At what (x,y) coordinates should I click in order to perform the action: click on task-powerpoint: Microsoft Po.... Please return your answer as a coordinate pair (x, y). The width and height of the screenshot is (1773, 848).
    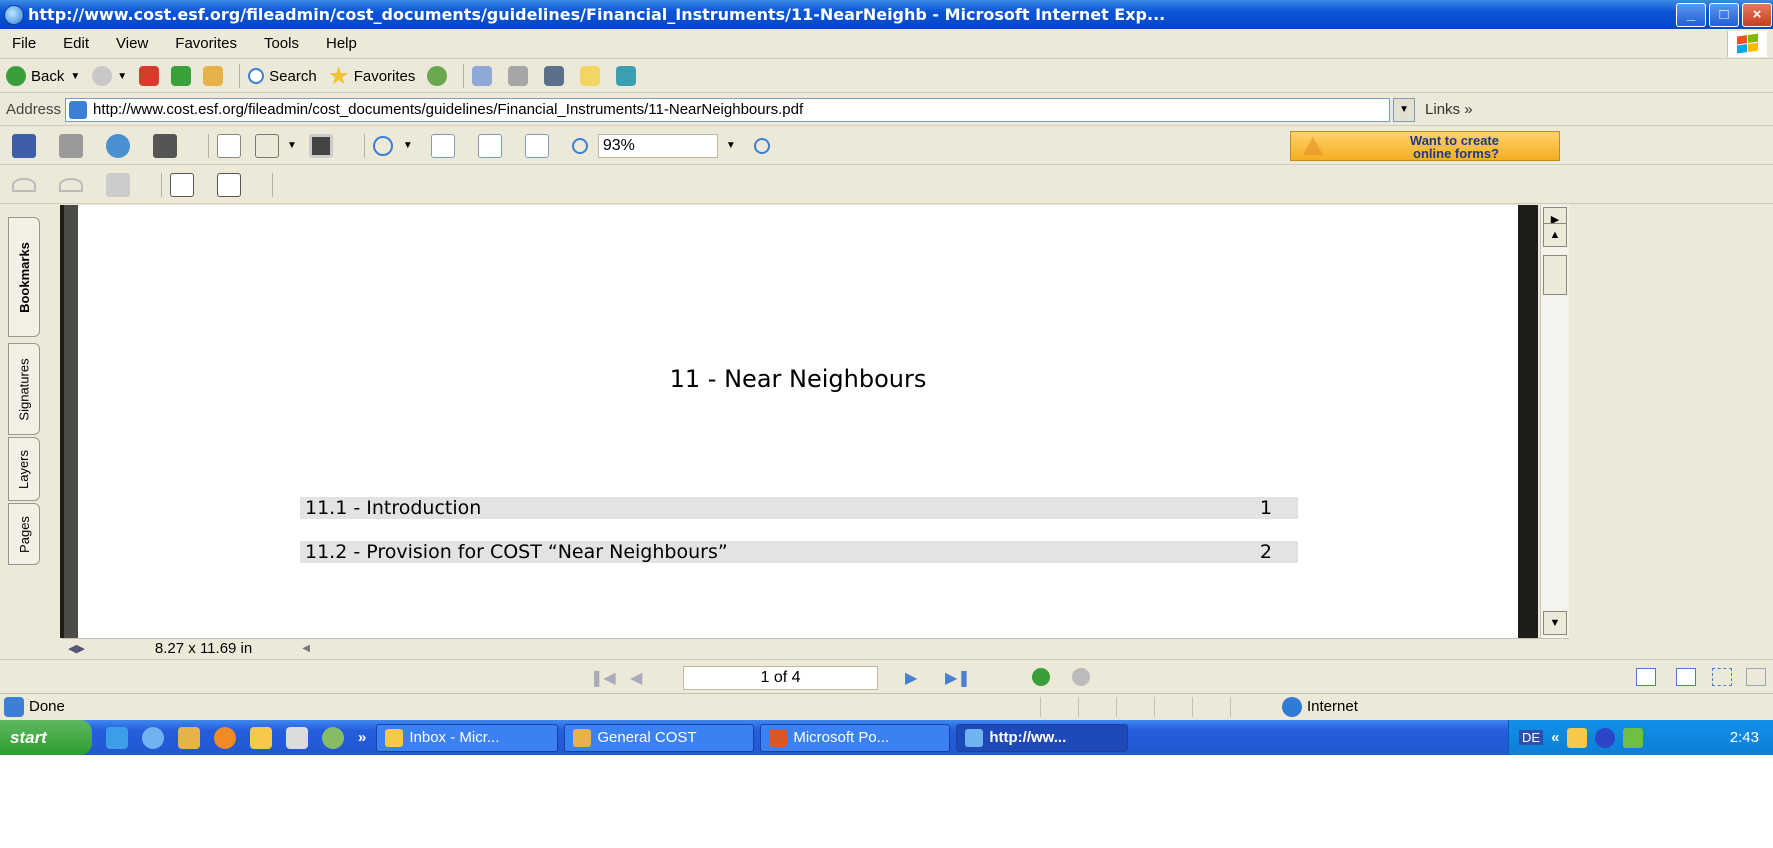
    Looking at the image, I should click on (855, 737).